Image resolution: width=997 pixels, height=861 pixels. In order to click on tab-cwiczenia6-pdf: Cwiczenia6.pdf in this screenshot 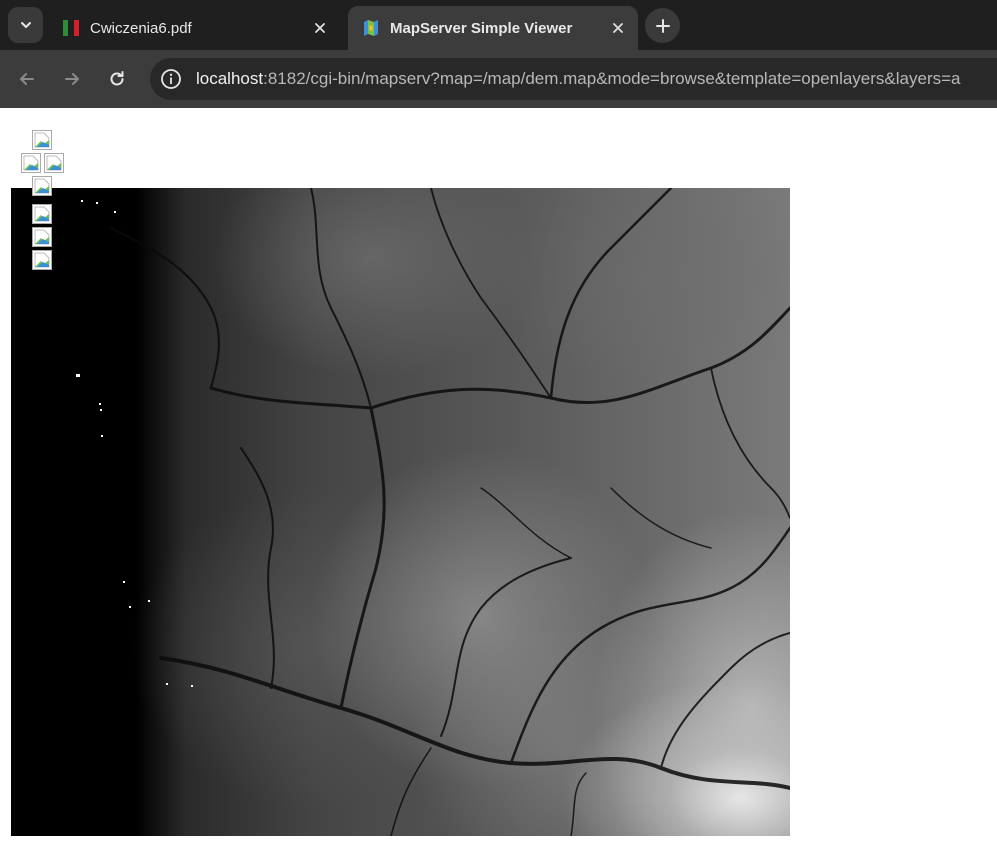, I will do `click(194, 28)`.